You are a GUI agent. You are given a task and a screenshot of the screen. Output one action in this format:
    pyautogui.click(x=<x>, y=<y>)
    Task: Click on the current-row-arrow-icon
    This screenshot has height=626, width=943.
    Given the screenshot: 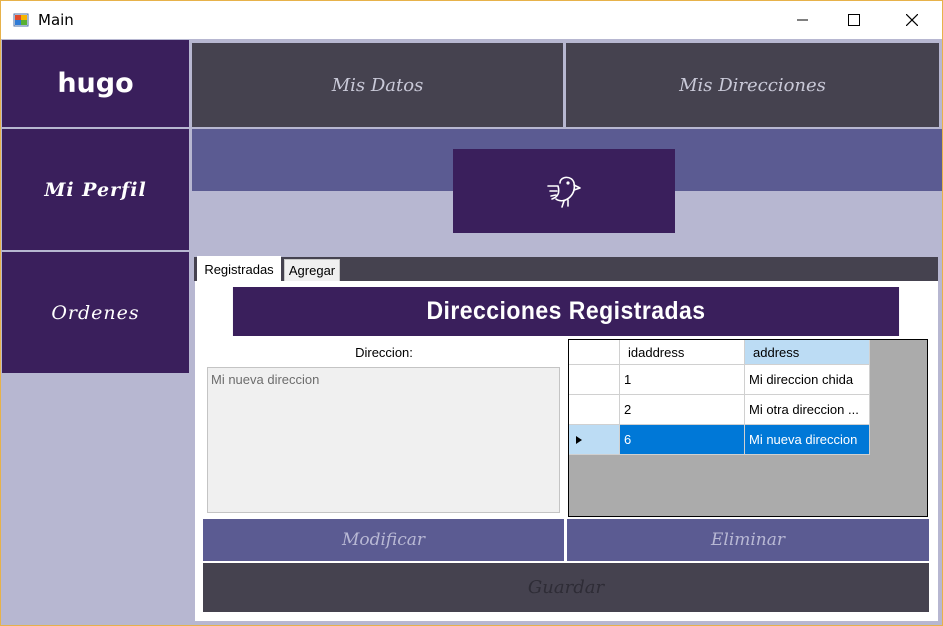 What is the action you would take?
    pyautogui.click(x=579, y=439)
    